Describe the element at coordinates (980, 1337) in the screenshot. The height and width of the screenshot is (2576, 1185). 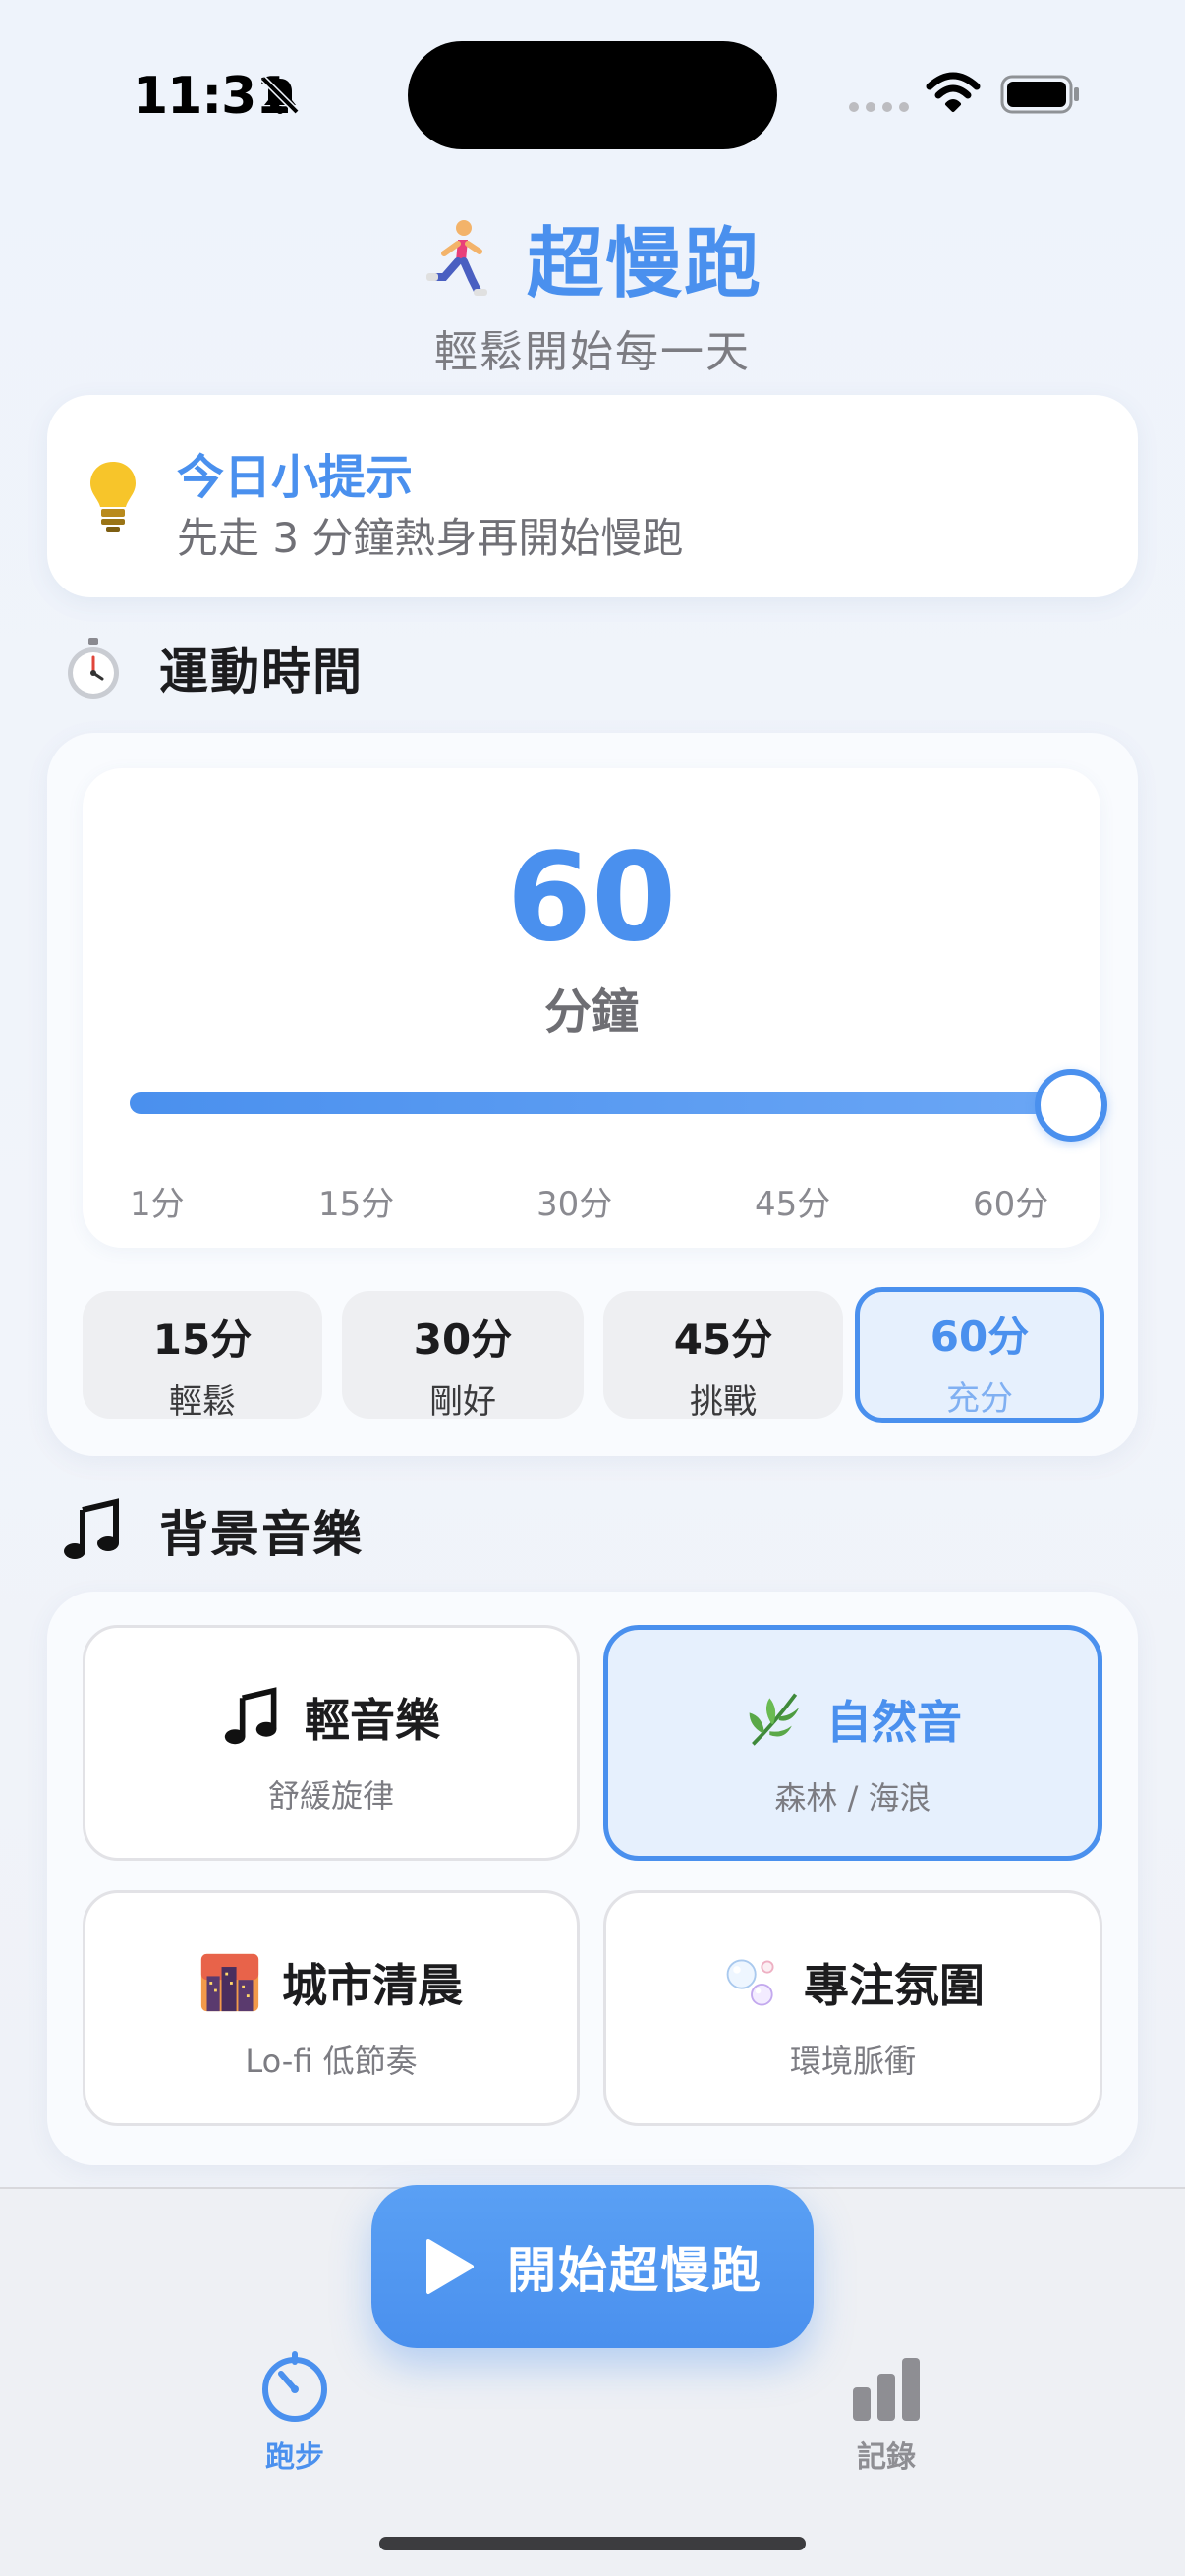
I see `preset-value: 60分` at that location.